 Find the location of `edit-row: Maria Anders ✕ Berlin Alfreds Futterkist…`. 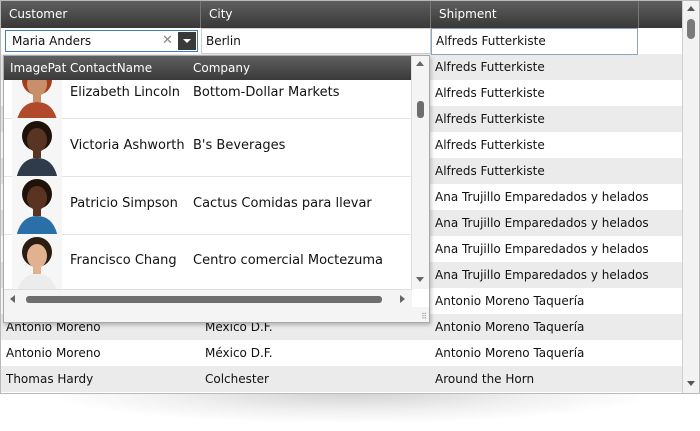

edit-row: Maria Anders ✕ Berlin Alfreds Futterkist… is located at coordinates (342, 41).